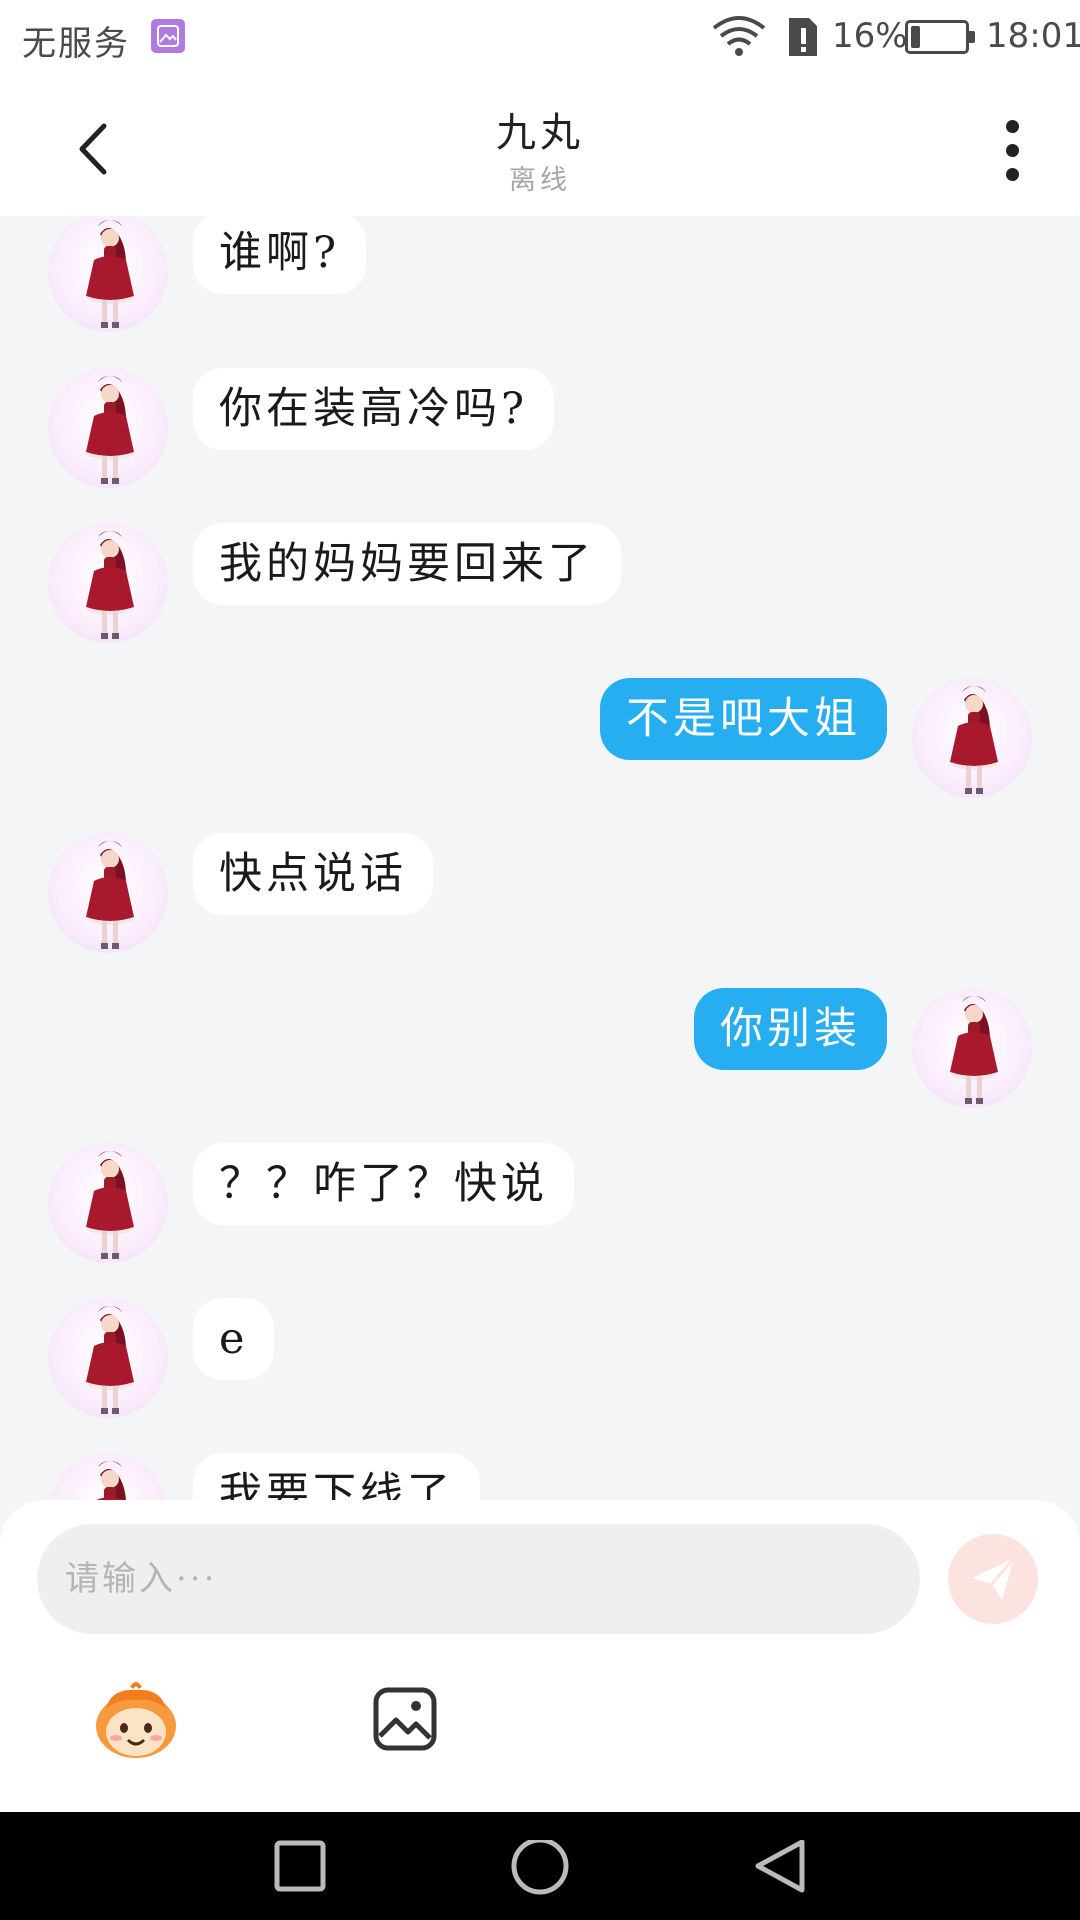 The width and height of the screenshot is (1080, 1920). What do you see at coordinates (540, 1476) in the screenshot?
I see `incoming-message: 我要下线了` at bounding box center [540, 1476].